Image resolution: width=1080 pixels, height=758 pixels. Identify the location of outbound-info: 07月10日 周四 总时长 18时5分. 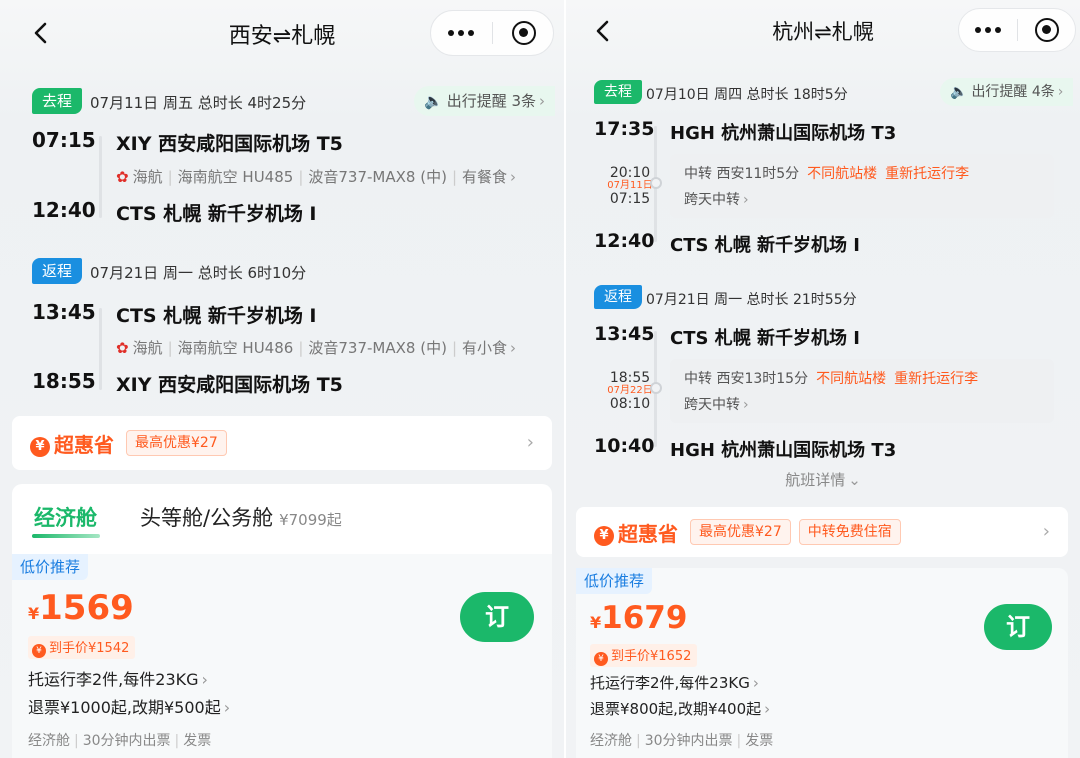
(747, 95).